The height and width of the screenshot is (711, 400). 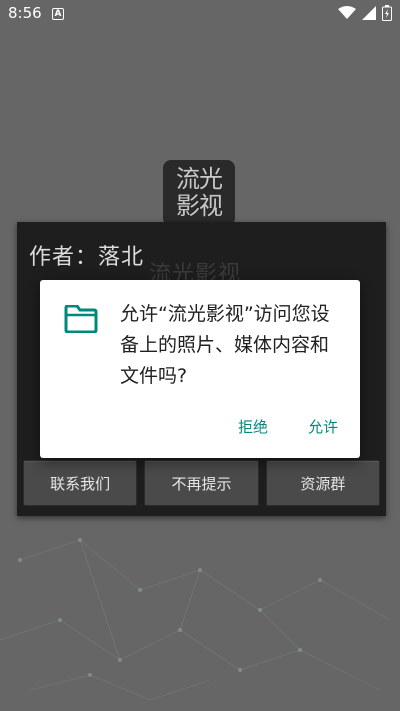 What do you see at coordinates (25, 13) in the screenshot?
I see `status-time: 8:56` at bounding box center [25, 13].